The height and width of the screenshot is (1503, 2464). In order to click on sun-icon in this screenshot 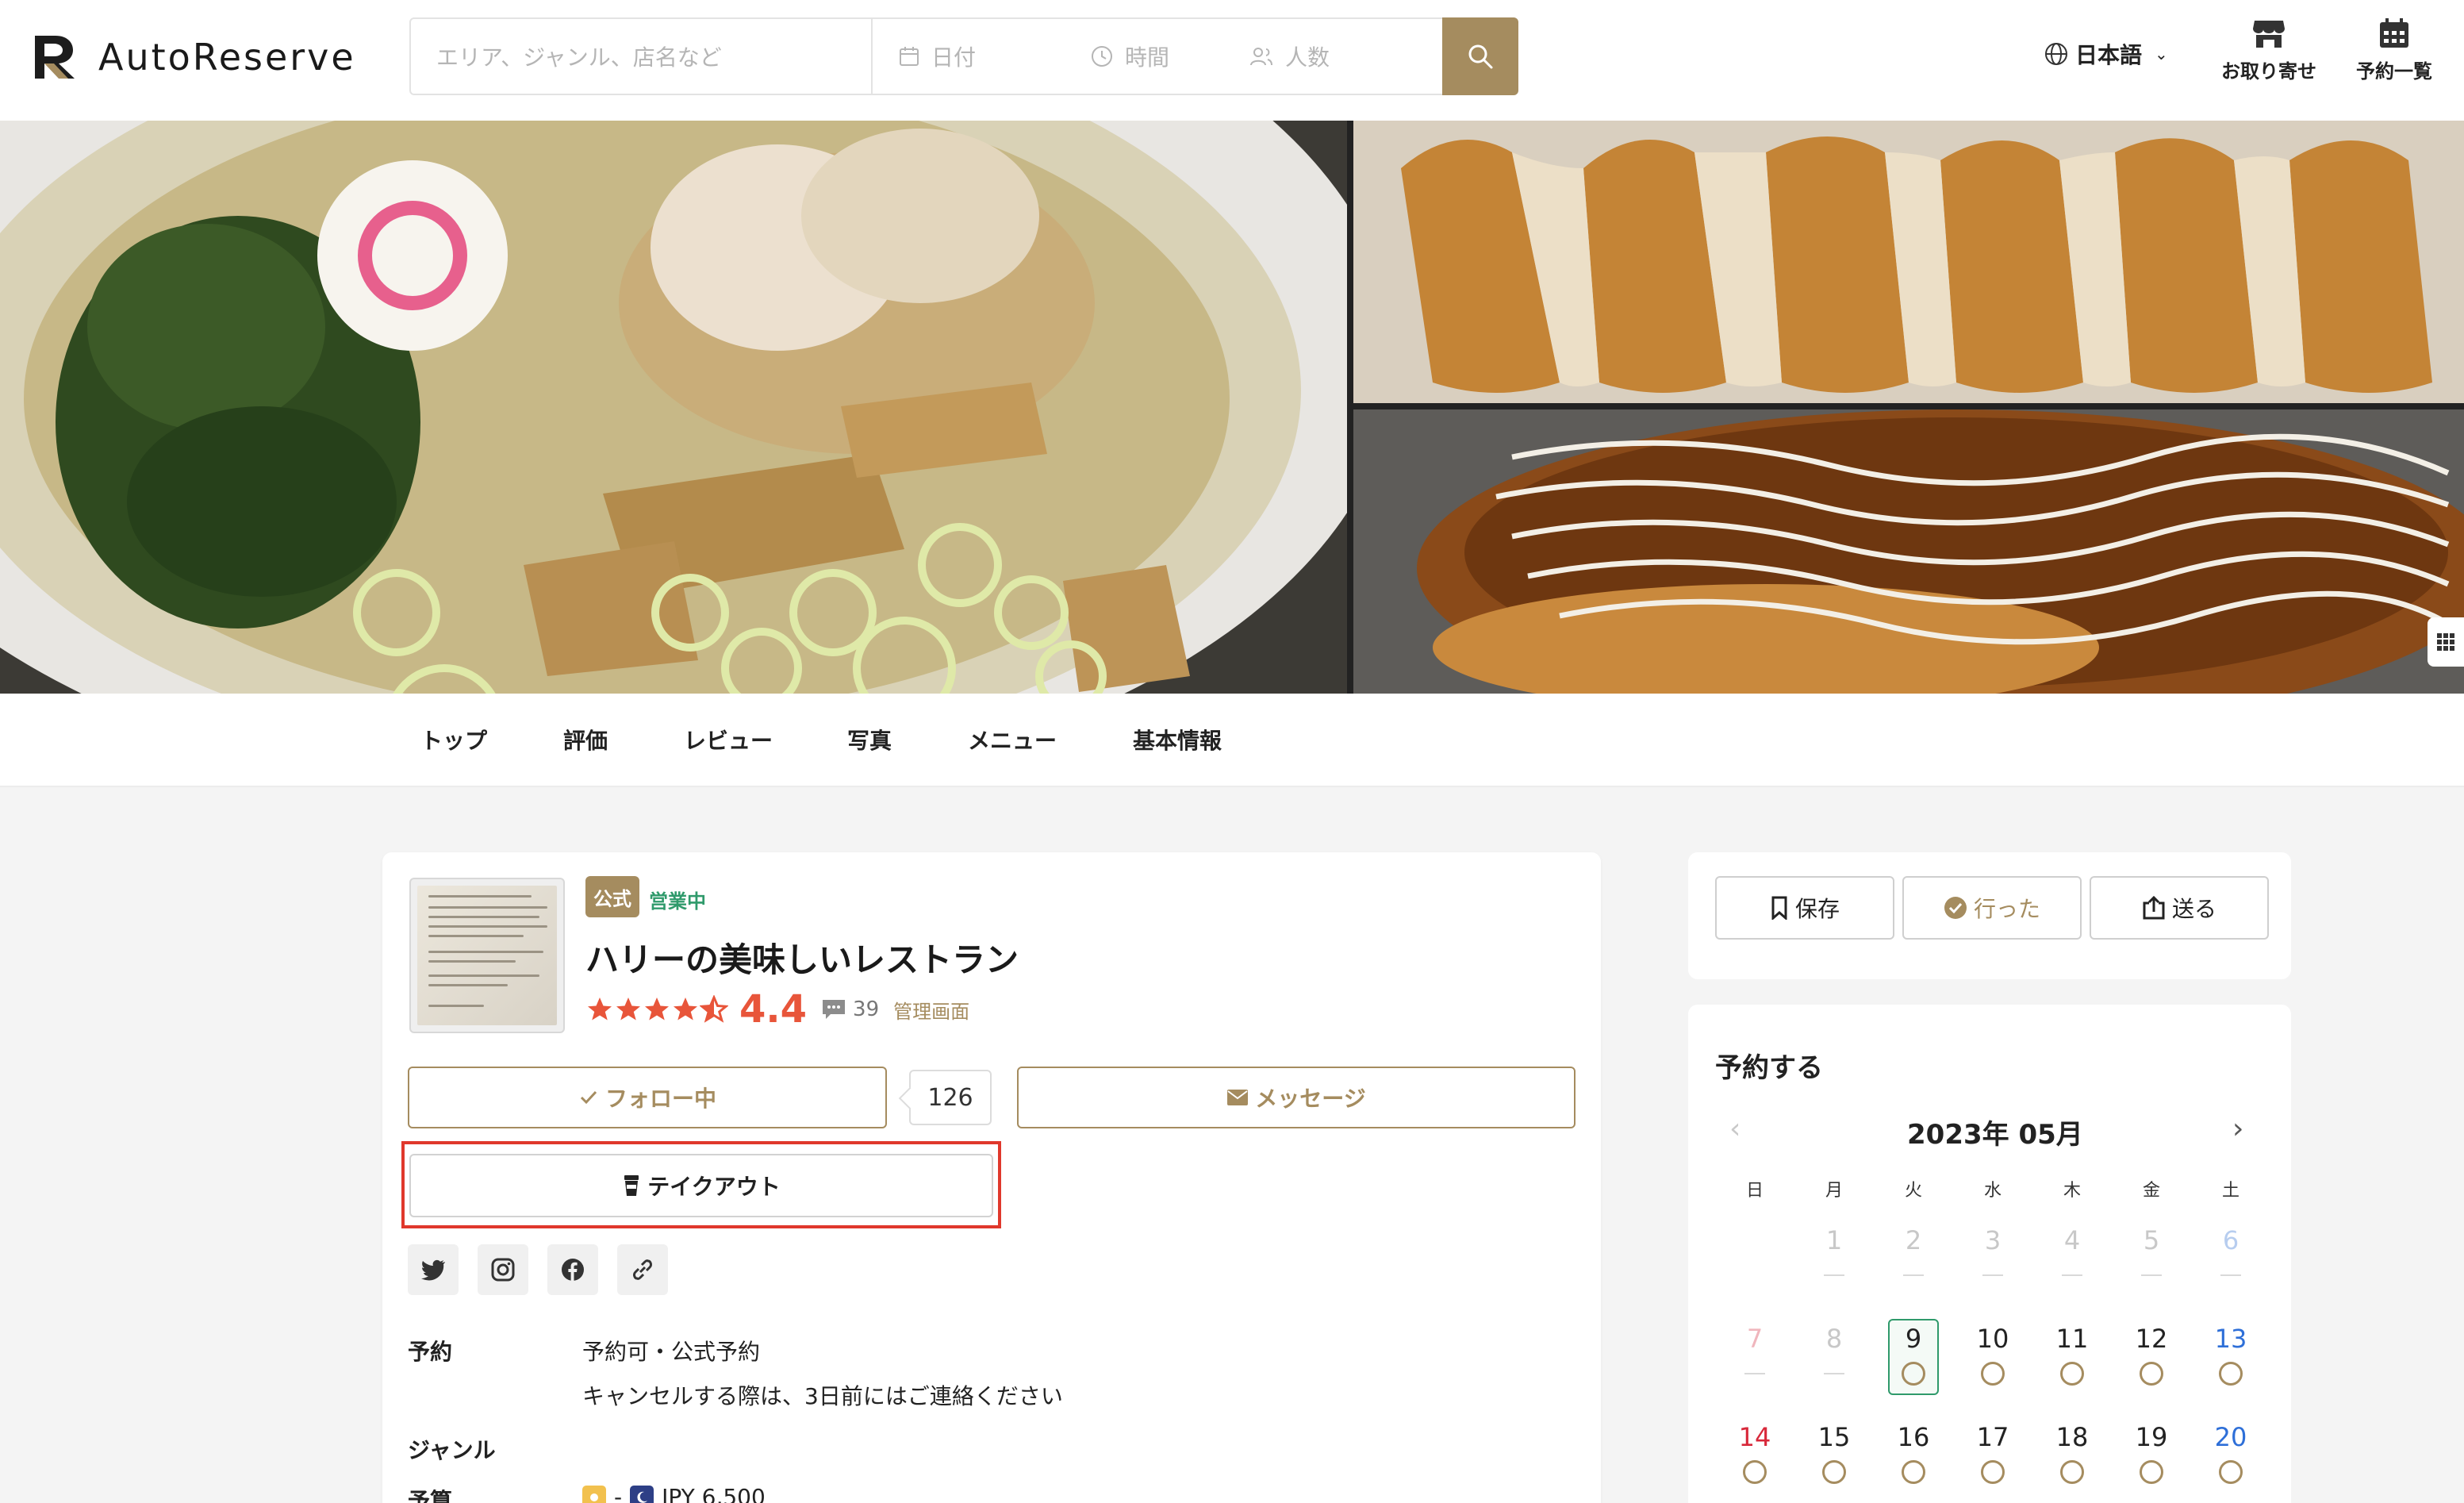, I will do `click(594, 1494)`.